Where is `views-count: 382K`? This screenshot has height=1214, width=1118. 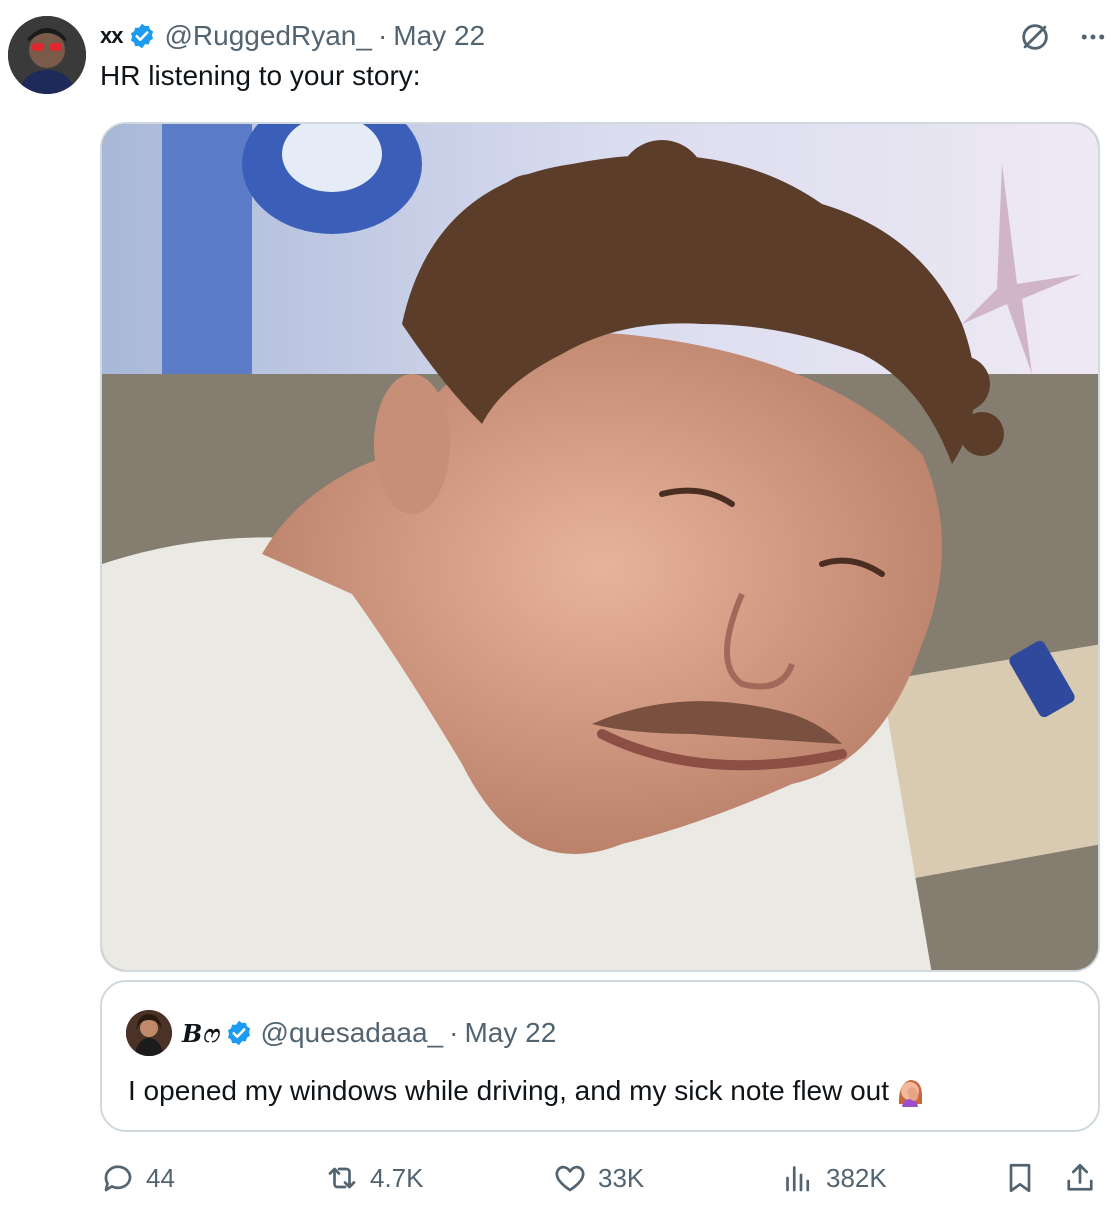 views-count: 382K is located at coordinates (856, 1177).